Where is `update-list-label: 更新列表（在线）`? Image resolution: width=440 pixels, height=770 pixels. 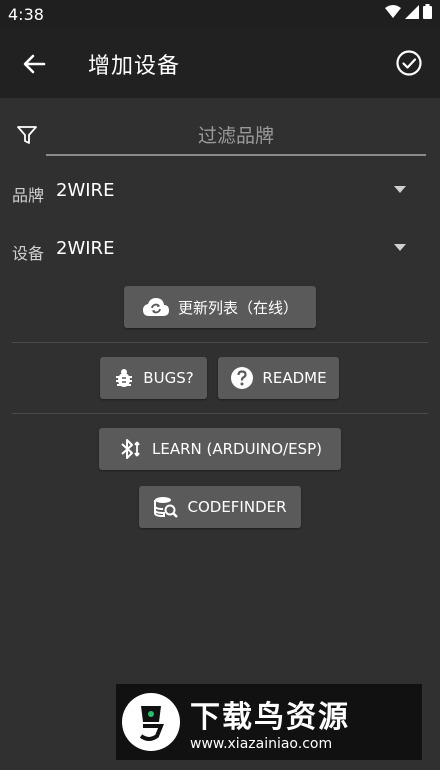 update-list-label: 更新列表（在线） is located at coordinates (237, 307).